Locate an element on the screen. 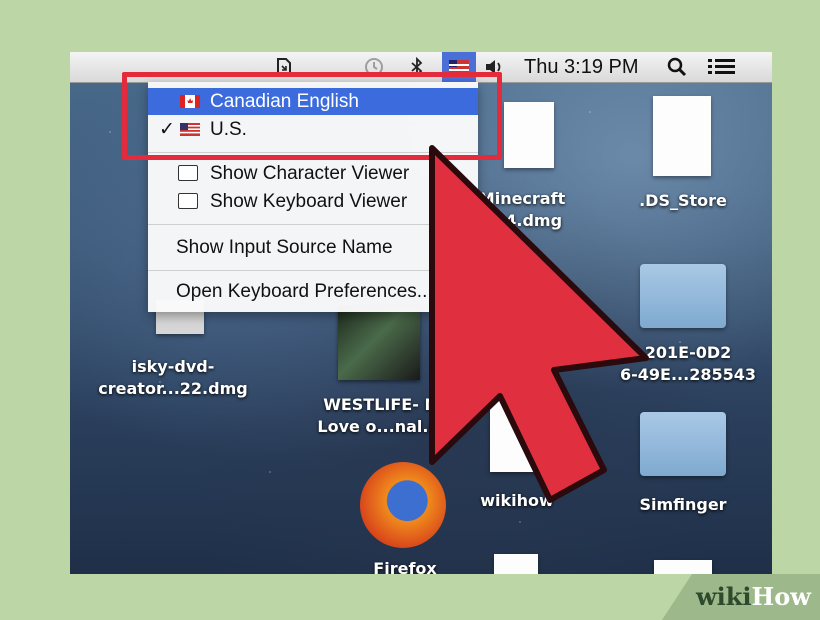 This screenshot has width=820, height=620. watermark-text: wikiHow is located at coordinates (753, 596).